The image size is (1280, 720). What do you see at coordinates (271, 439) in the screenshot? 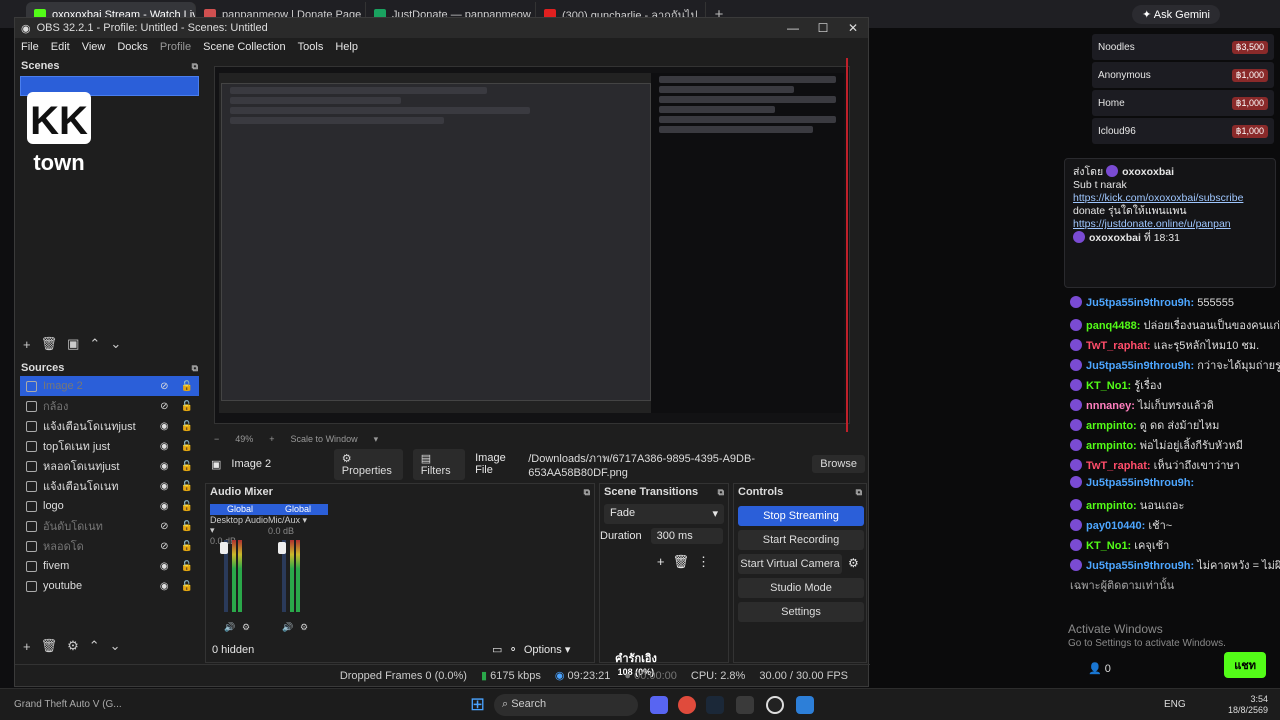
I see `zoom-in-icon: +` at bounding box center [271, 439].